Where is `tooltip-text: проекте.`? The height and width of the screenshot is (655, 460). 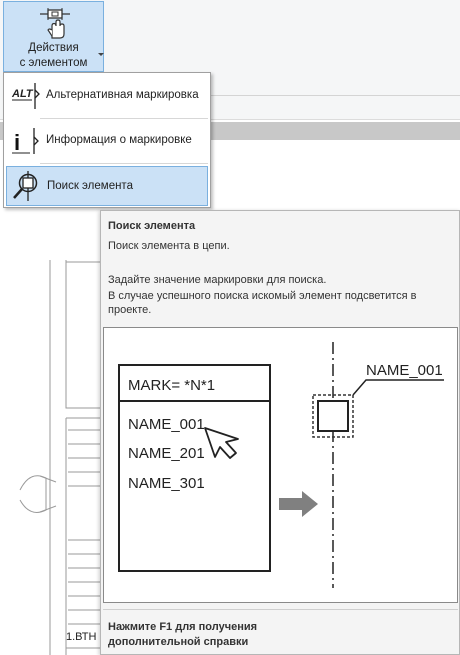
tooltip-text: проекте. is located at coordinates (130, 310).